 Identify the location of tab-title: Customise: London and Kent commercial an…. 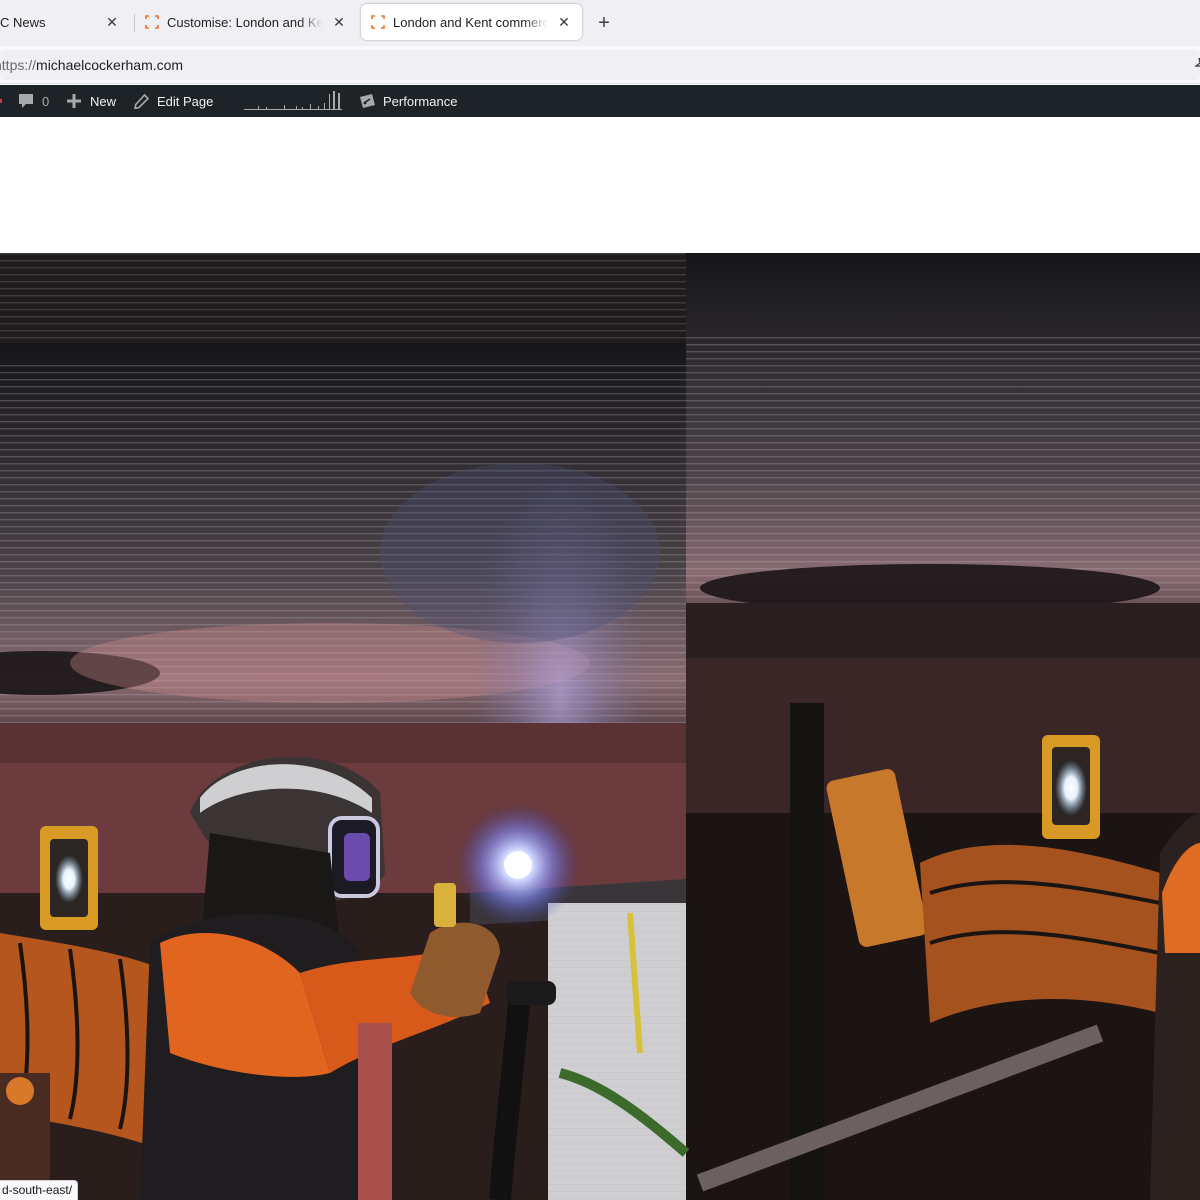
(245, 22).